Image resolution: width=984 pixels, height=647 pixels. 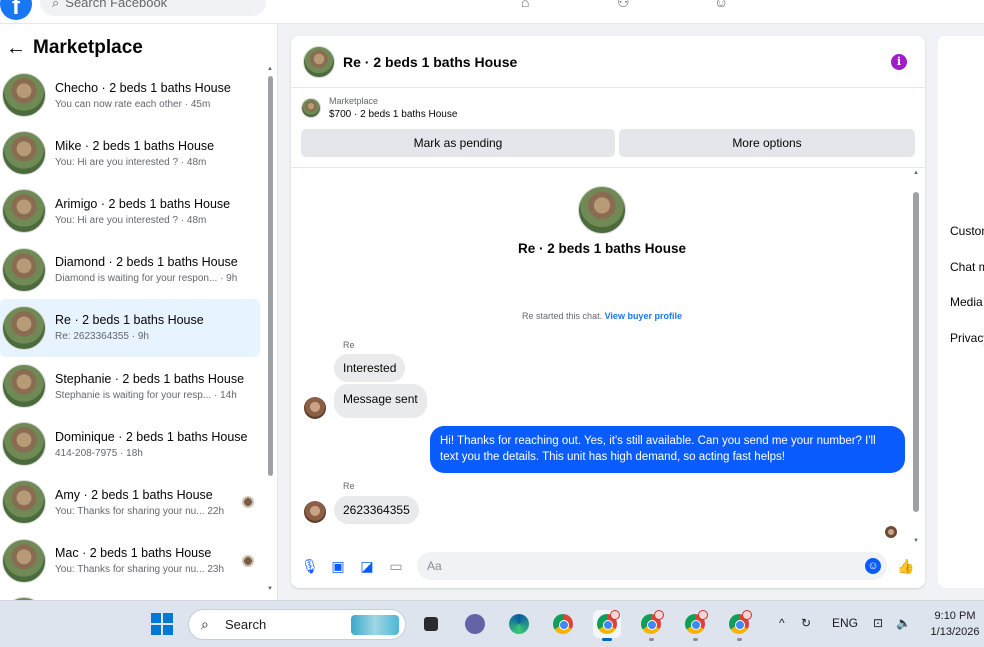 What do you see at coordinates (162, 624) in the screenshot?
I see `windows-start-icon` at bounding box center [162, 624].